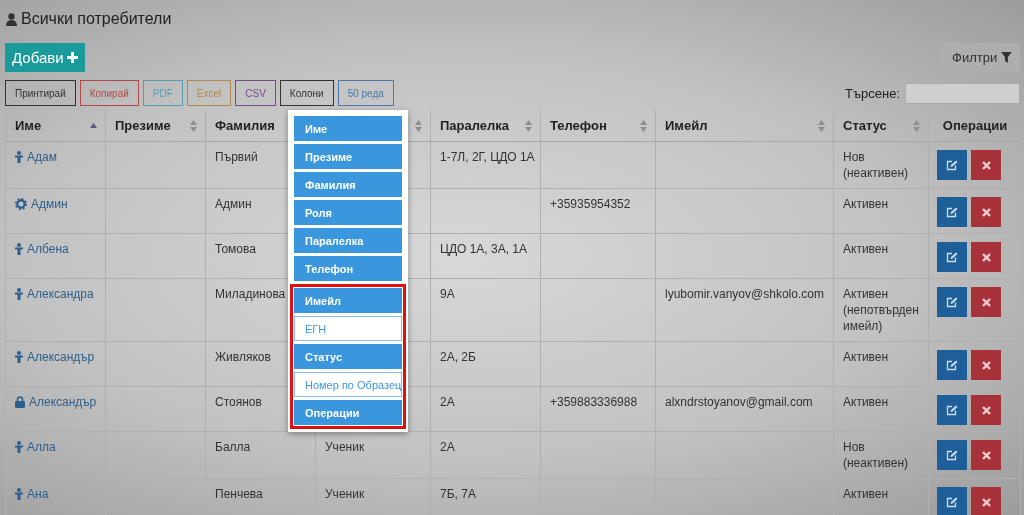  I want to click on class-cell: 2А, 2Б, so click(458, 357).